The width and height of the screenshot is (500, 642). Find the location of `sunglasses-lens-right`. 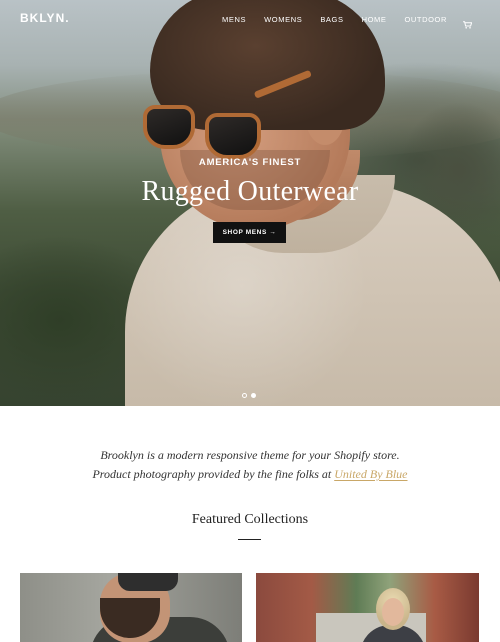

sunglasses-lens-right is located at coordinates (233, 136).